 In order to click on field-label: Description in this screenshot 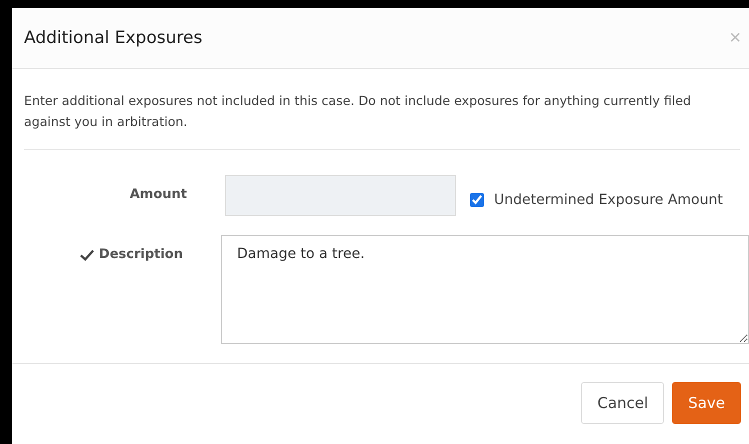, I will do `click(140, 254)`.